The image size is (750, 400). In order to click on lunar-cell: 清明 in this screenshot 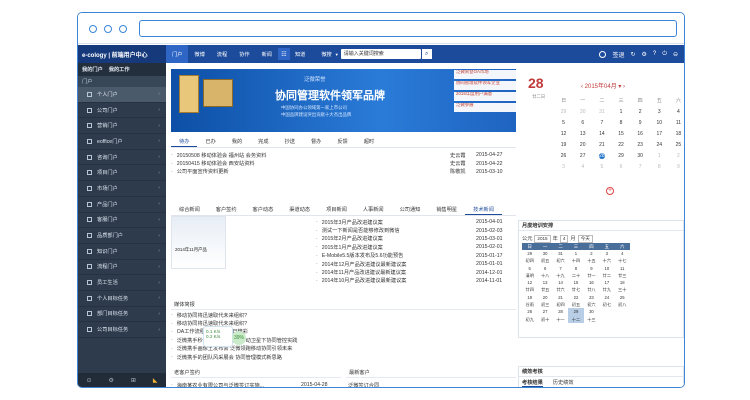, I will do `click(529, 275)`.